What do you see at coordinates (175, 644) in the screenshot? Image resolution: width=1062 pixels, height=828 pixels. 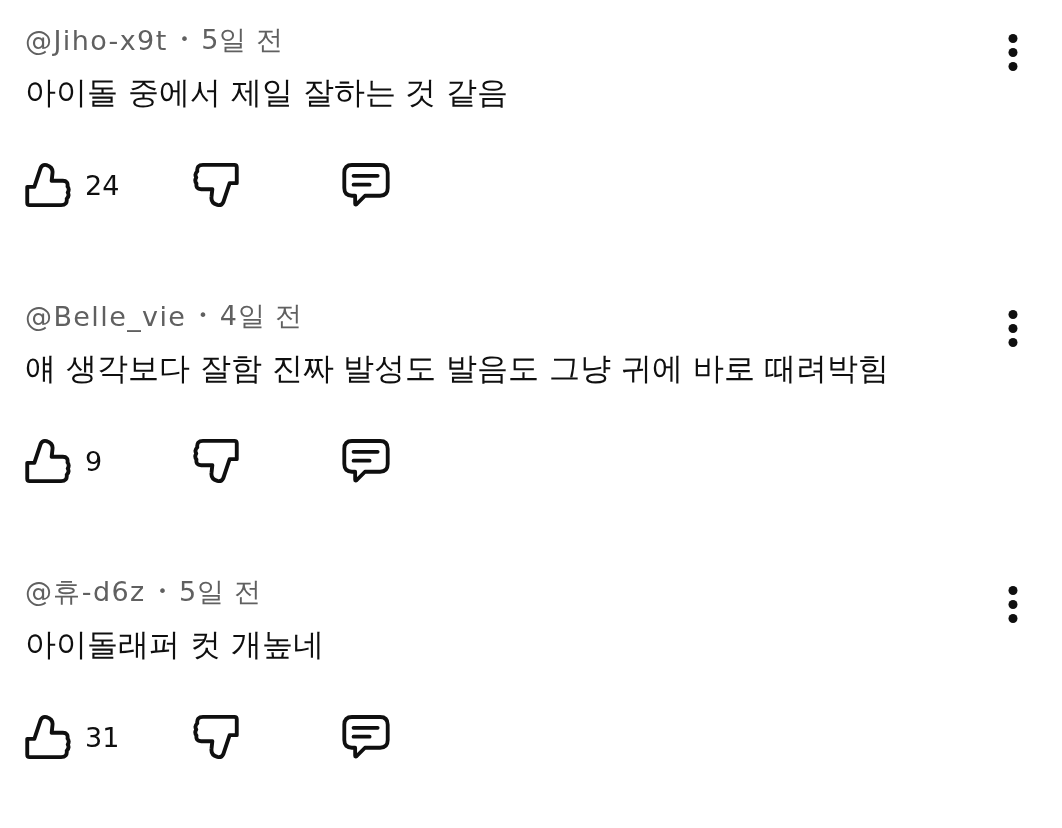 I see `comment-text: 아이돌래퍼 컷 개높네` at bounding box center [175, 644].